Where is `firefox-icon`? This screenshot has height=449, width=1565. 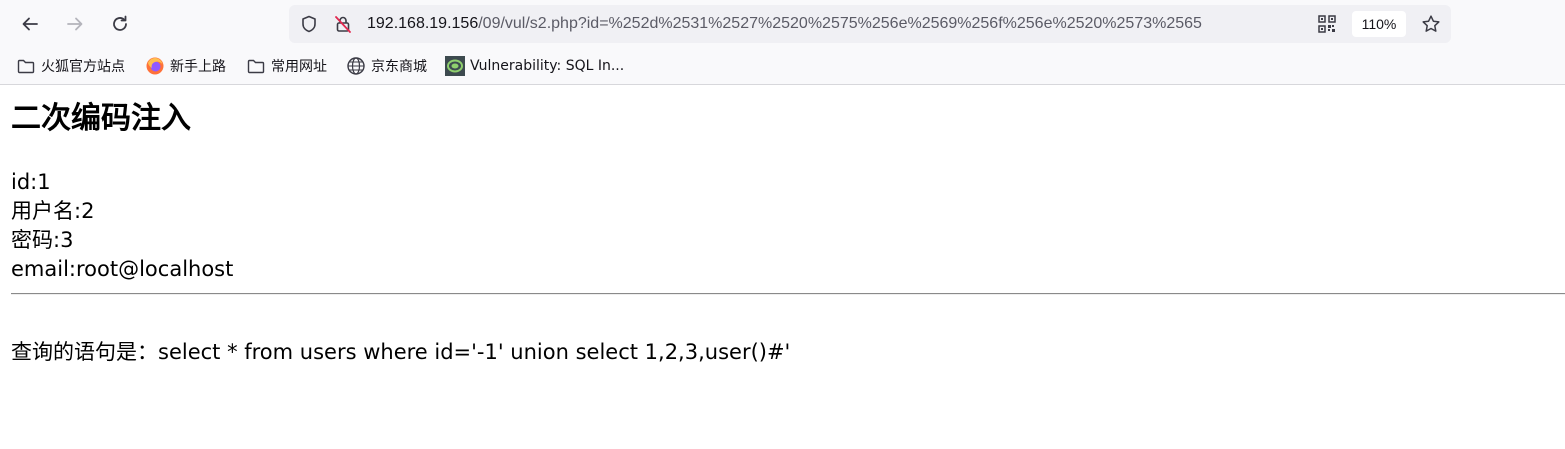
firefox-icon is located at coordinates (155, 66).